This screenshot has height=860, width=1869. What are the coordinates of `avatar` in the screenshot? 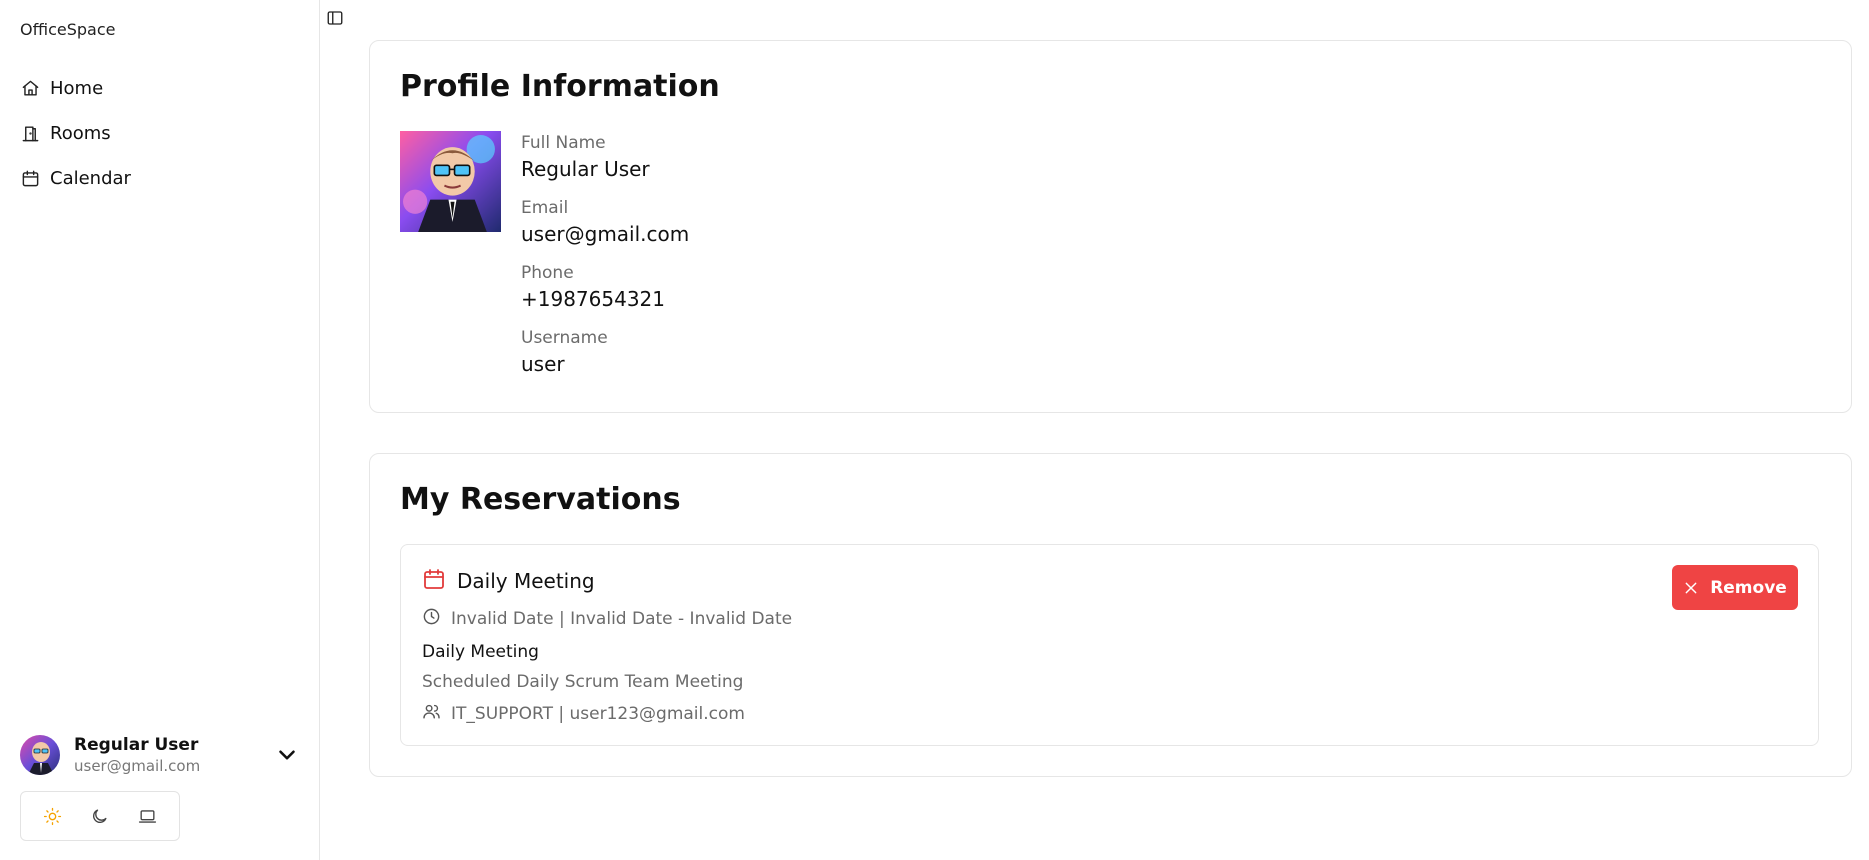 It's located at (40, 755).